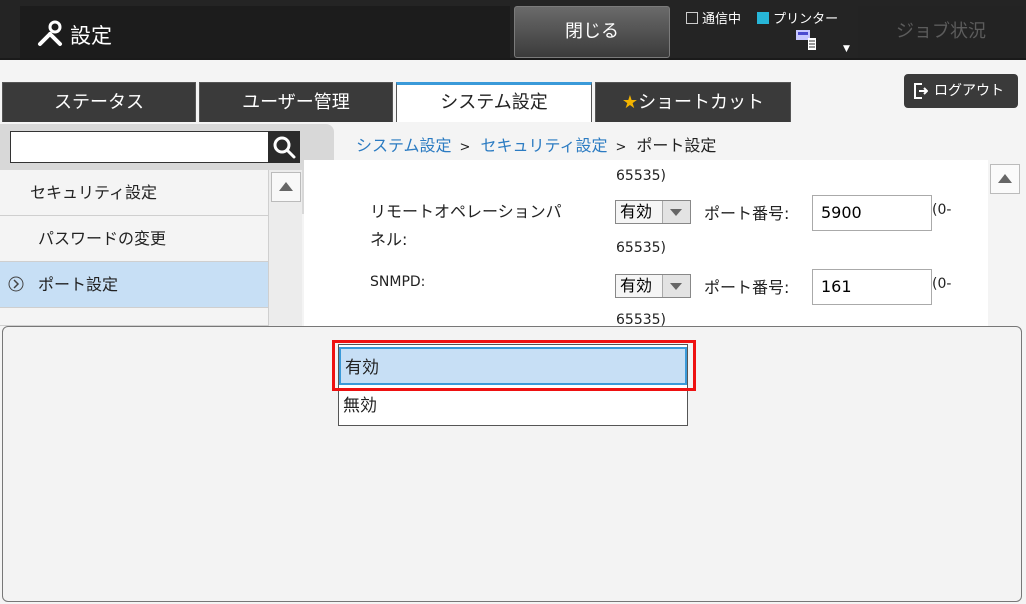 The width and height of the screenshot is (1026, 604). Describe the element at coordinates (1006, 244) in the screenshot. I see `content-scrollbar` at that location.